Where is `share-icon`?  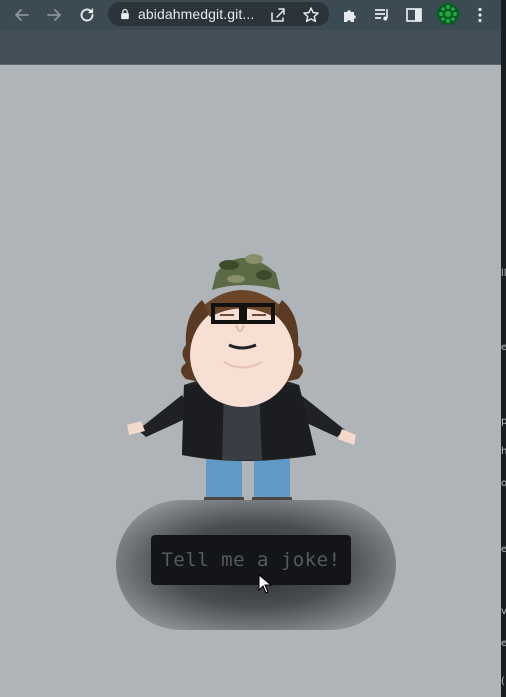 share-icon is located at coordinates (278, 15).